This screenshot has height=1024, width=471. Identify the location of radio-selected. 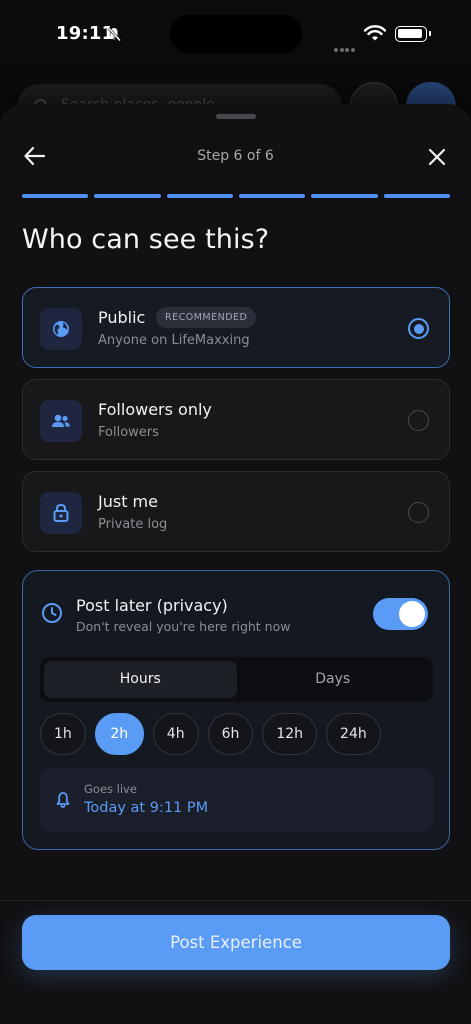
(418, 328).